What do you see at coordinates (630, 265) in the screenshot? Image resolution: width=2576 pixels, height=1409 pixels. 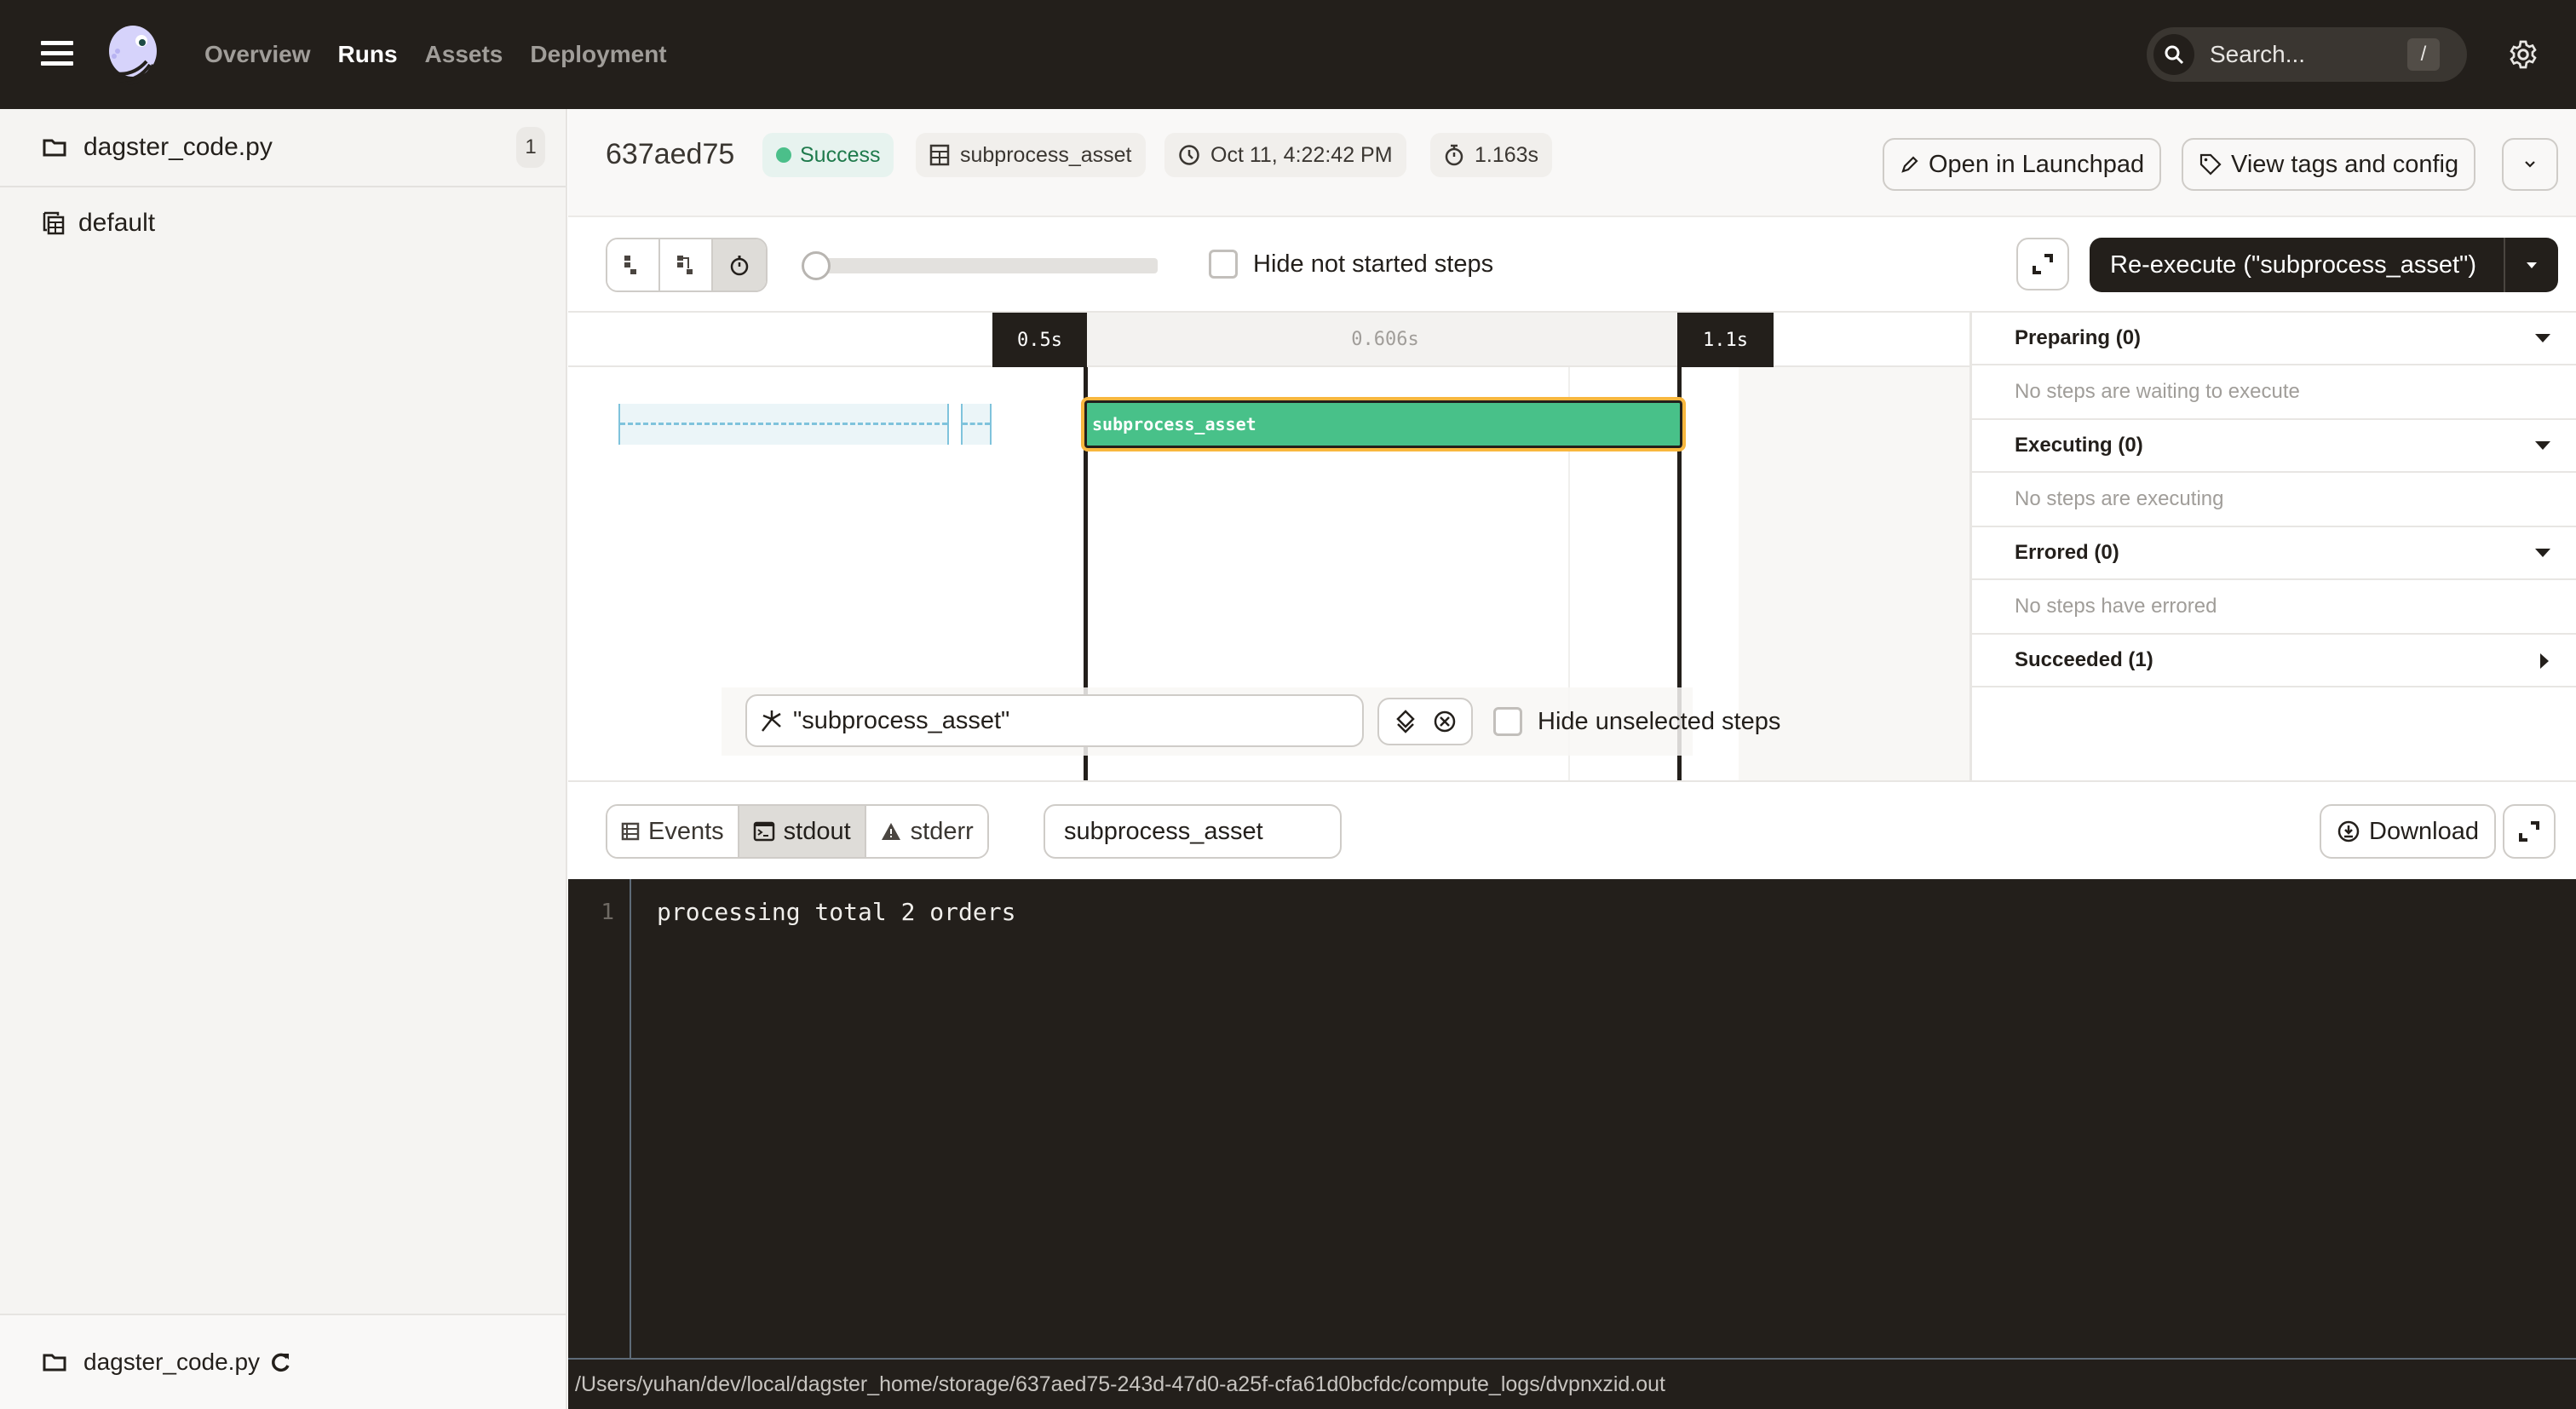 I see `flat-layout-icon` at bounding box center [630, 265].